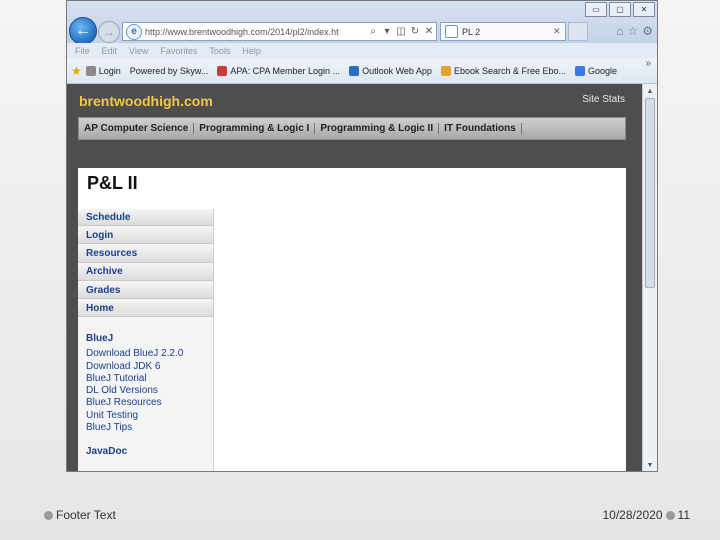 The height and width of the screenshot is (540, 720). I want to click on favorites-star-icon: ☆, so click(632, 31).